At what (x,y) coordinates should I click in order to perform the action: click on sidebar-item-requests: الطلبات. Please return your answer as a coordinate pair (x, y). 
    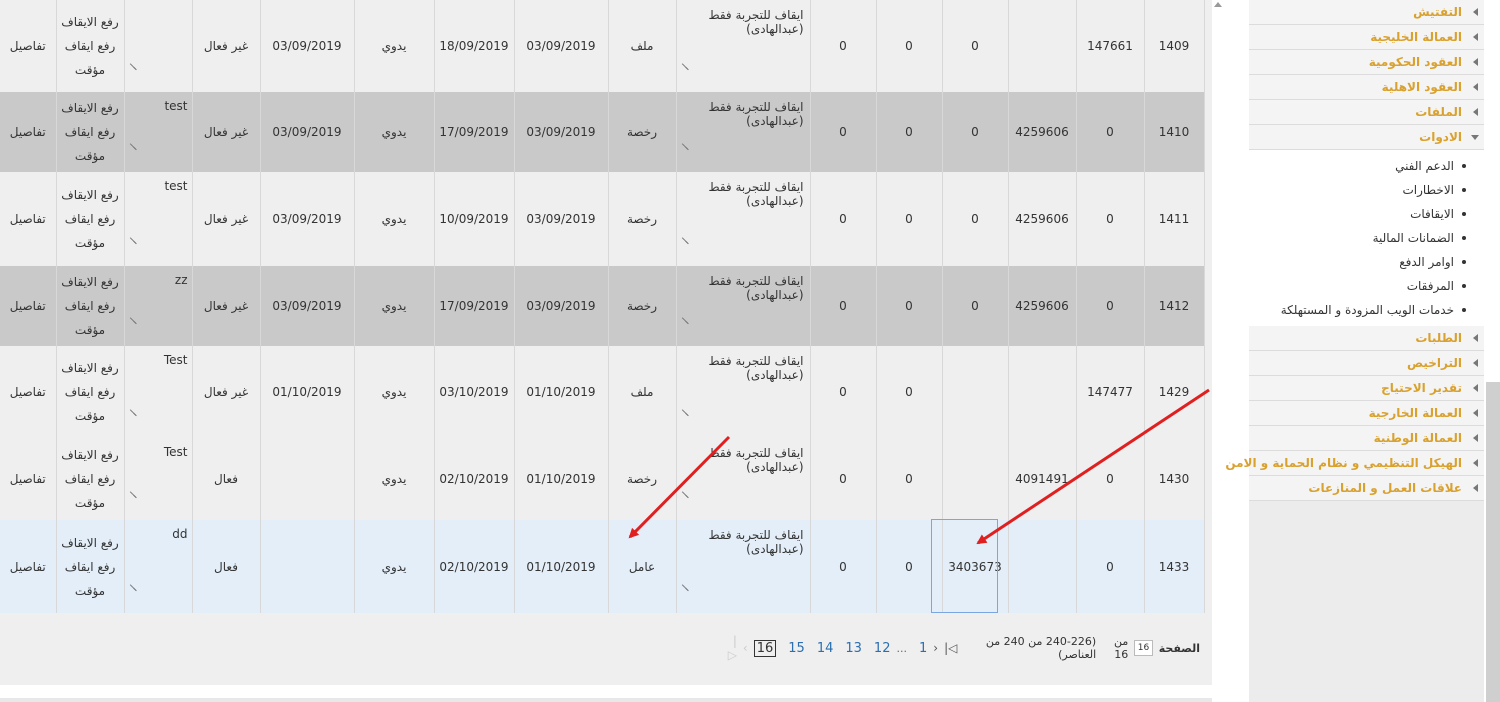
    Looking at the image, I should click on (1366, 338).